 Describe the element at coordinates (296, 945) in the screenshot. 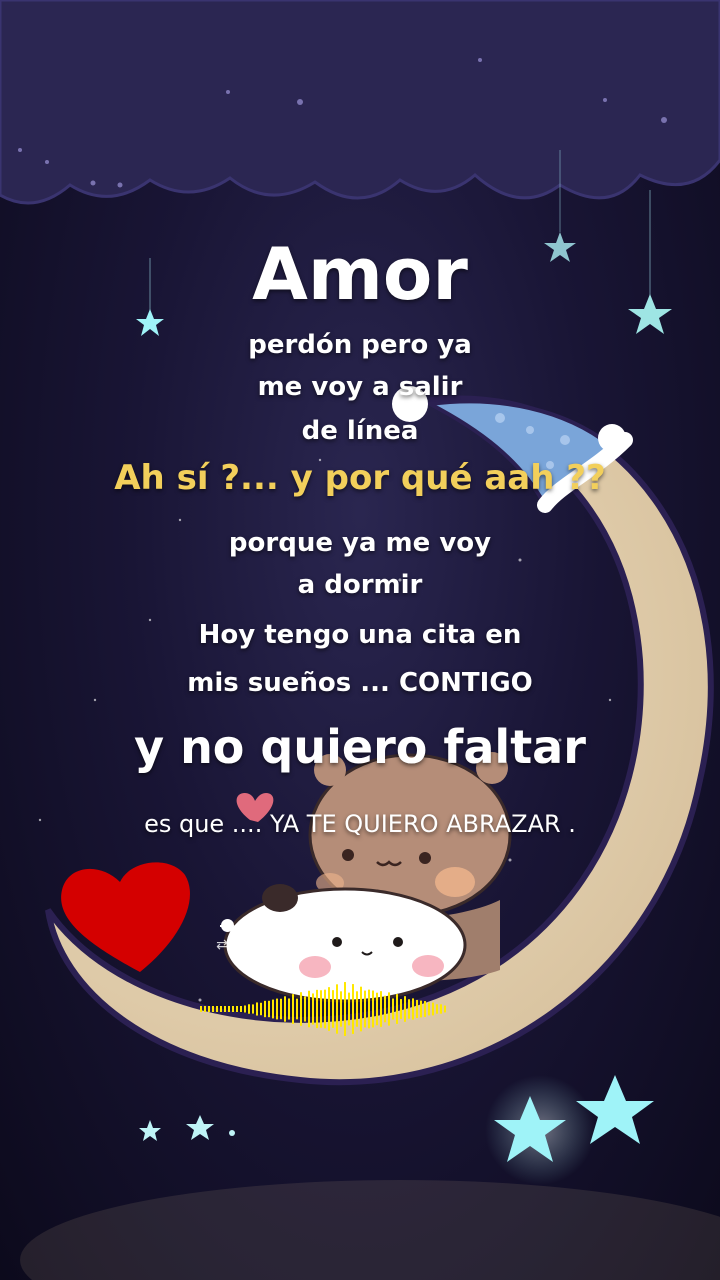

I see `previous-icon: ⏮` at that location.